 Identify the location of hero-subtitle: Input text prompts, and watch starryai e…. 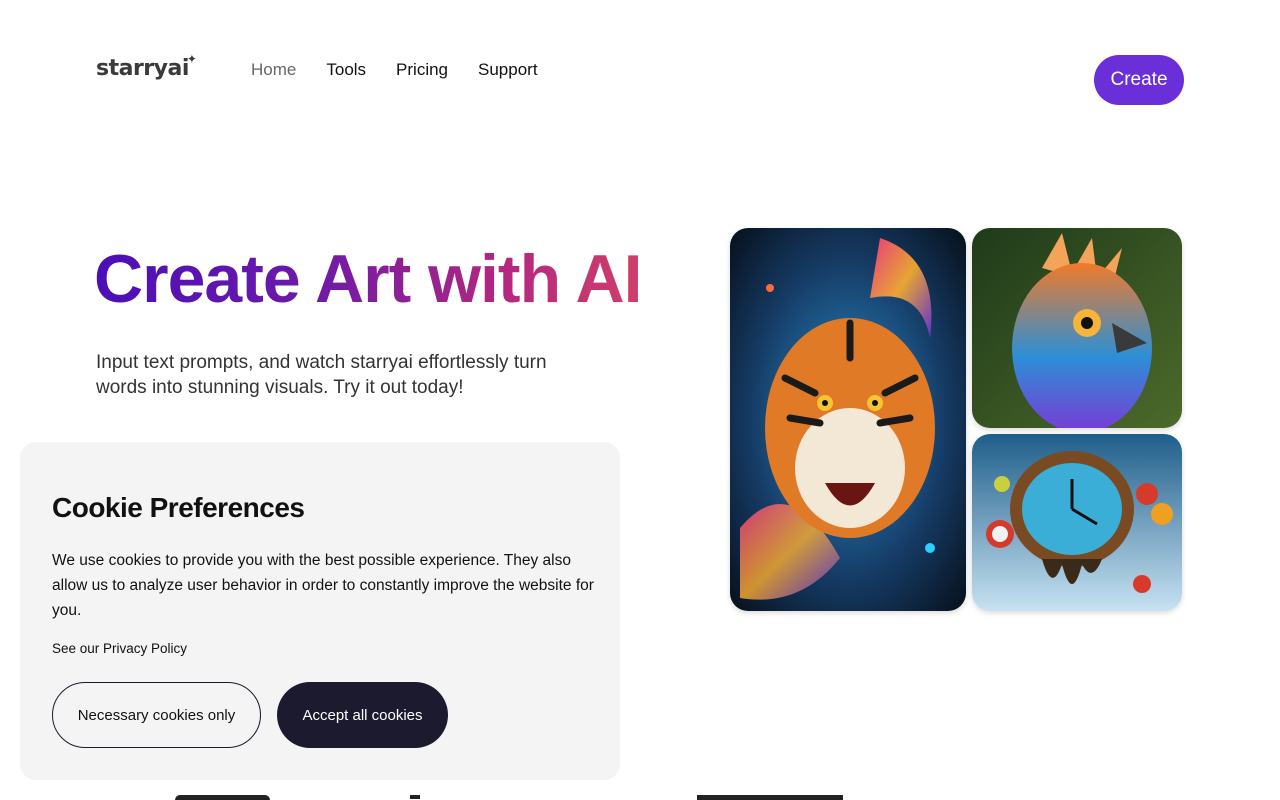
(321, 375).